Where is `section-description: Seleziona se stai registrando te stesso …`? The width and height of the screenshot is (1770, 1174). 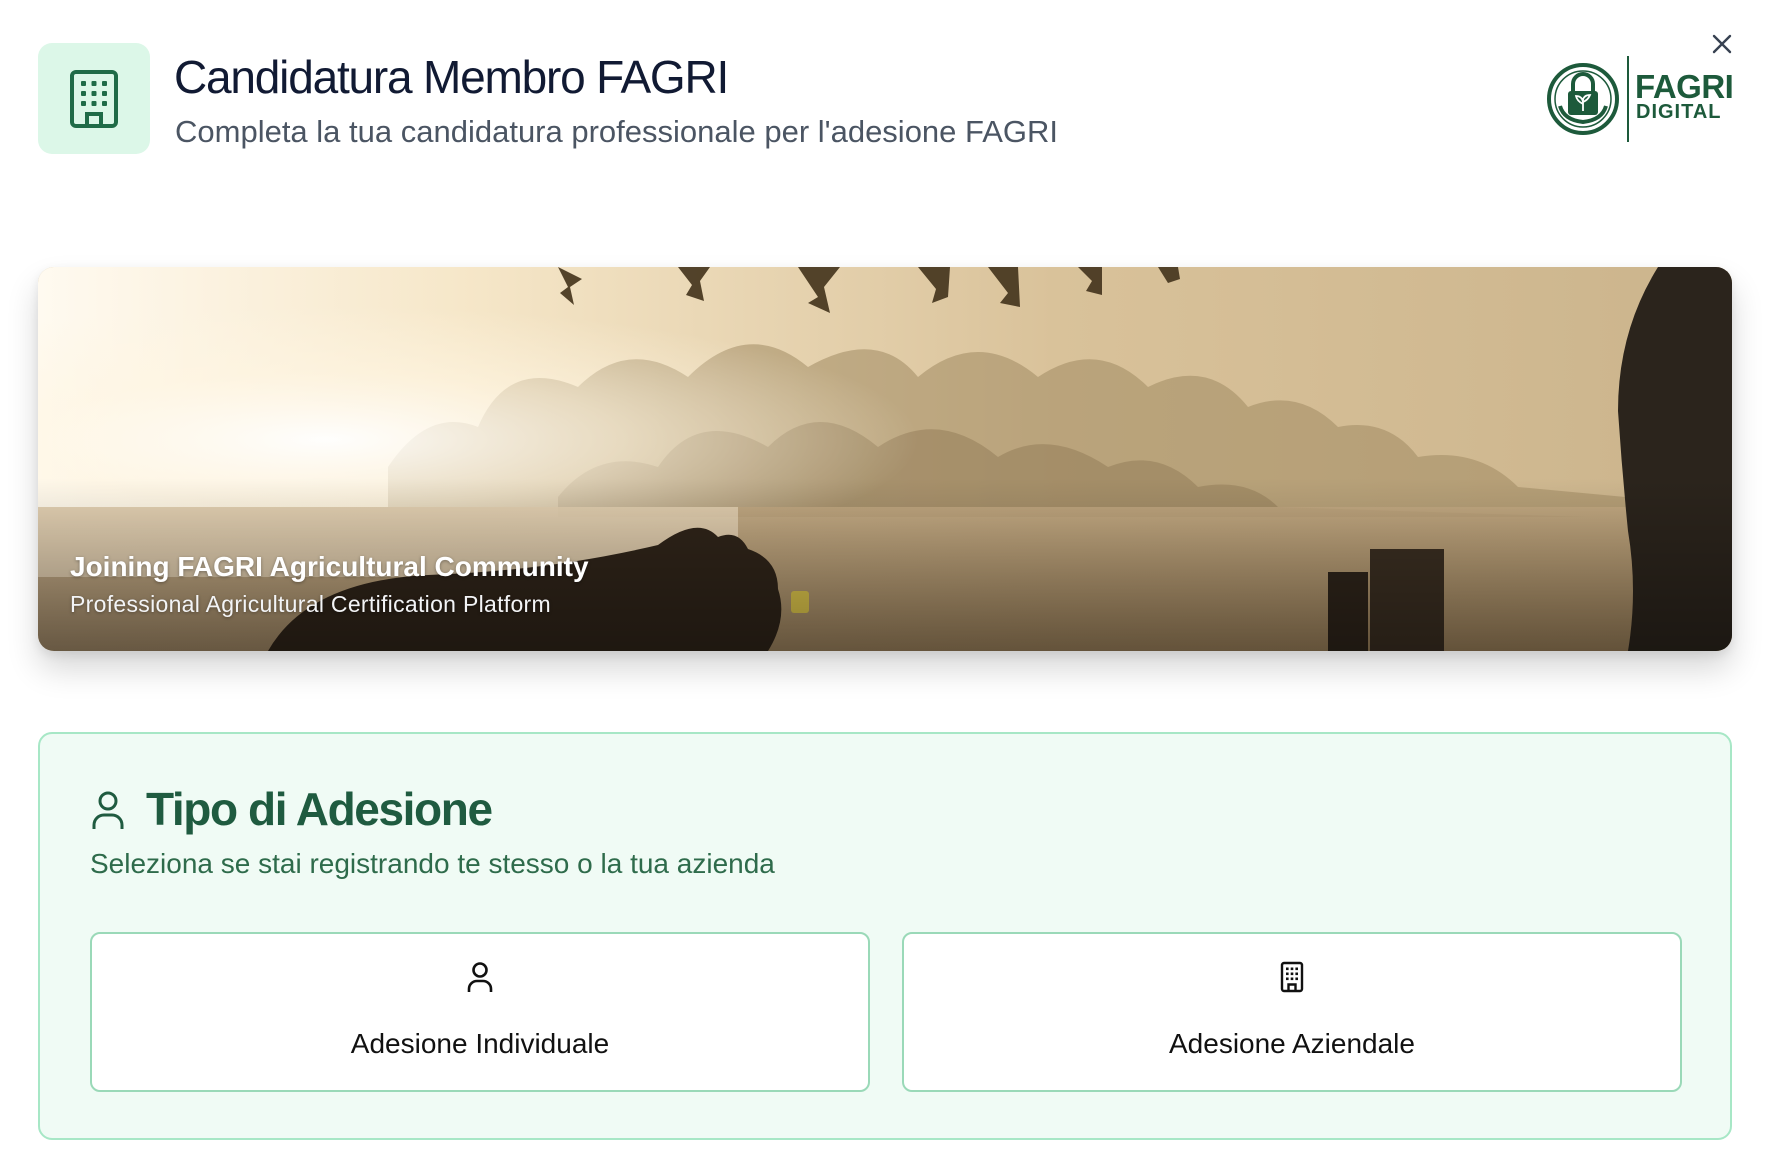
section-description: Seleziona se stai registrando te stesso … is located at coordinates (432, 863).